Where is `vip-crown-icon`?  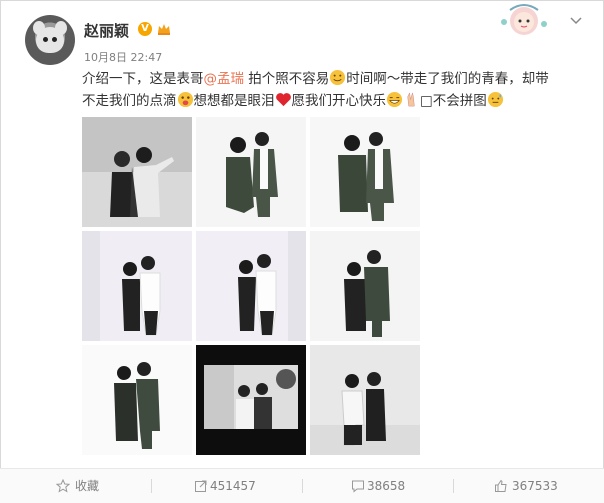 vip-crown-icon is located at coordinates (164, 29).